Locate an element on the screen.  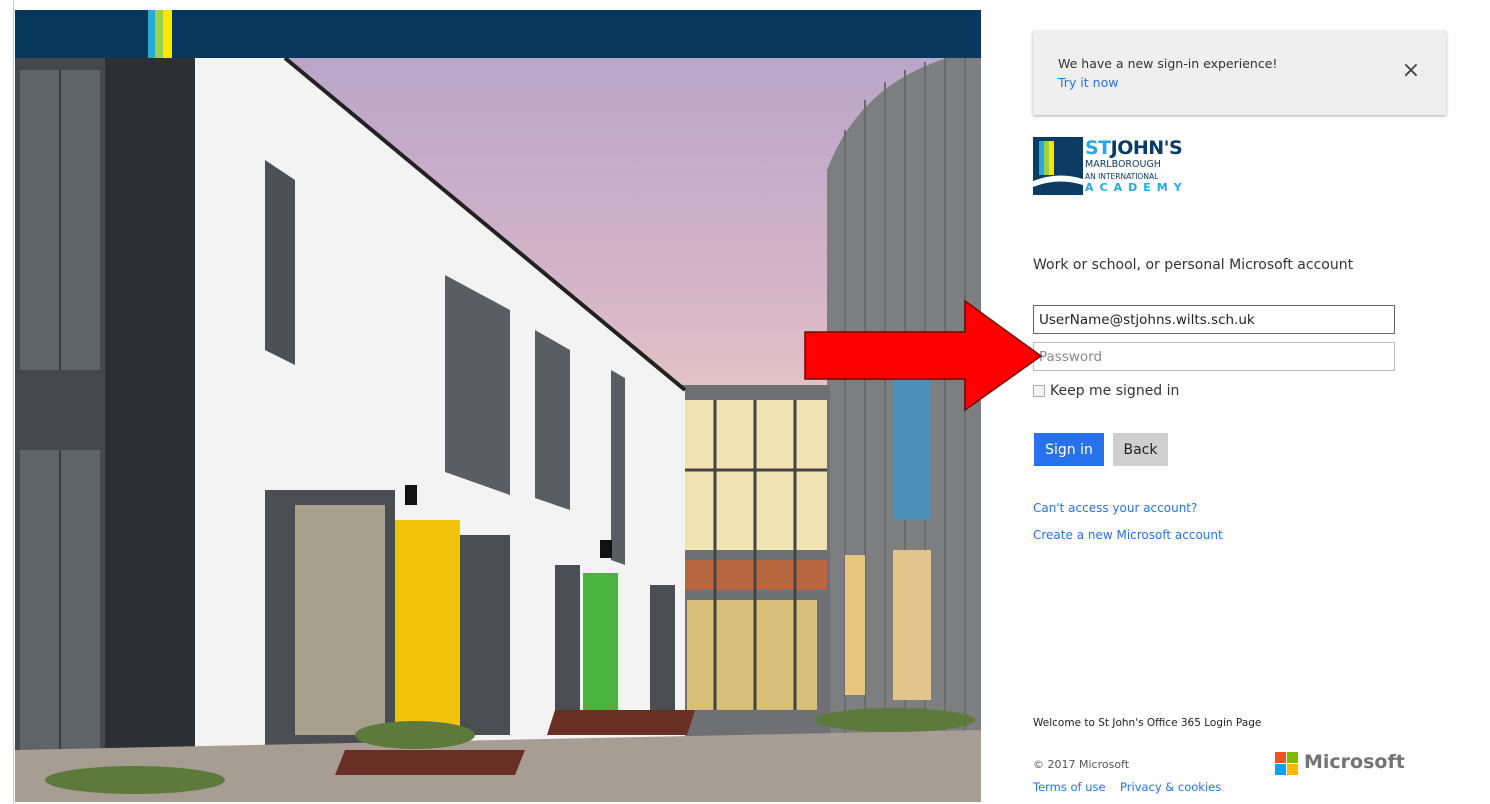
password-input is located at coordinates (1214, 356).